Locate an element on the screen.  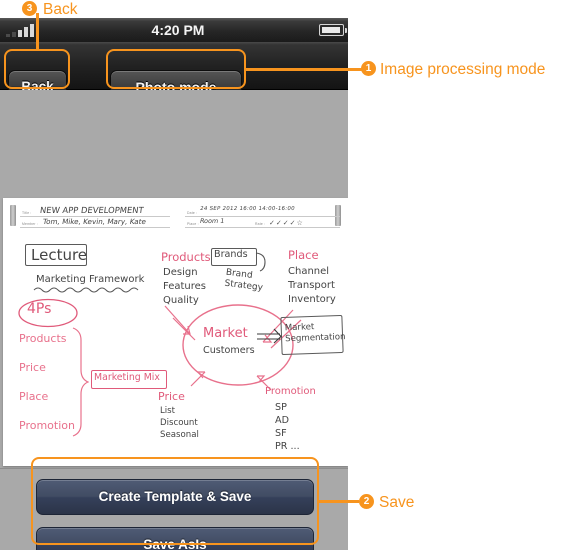
subtitle-text: Marketing Framework is located at coordinates (90, 279).